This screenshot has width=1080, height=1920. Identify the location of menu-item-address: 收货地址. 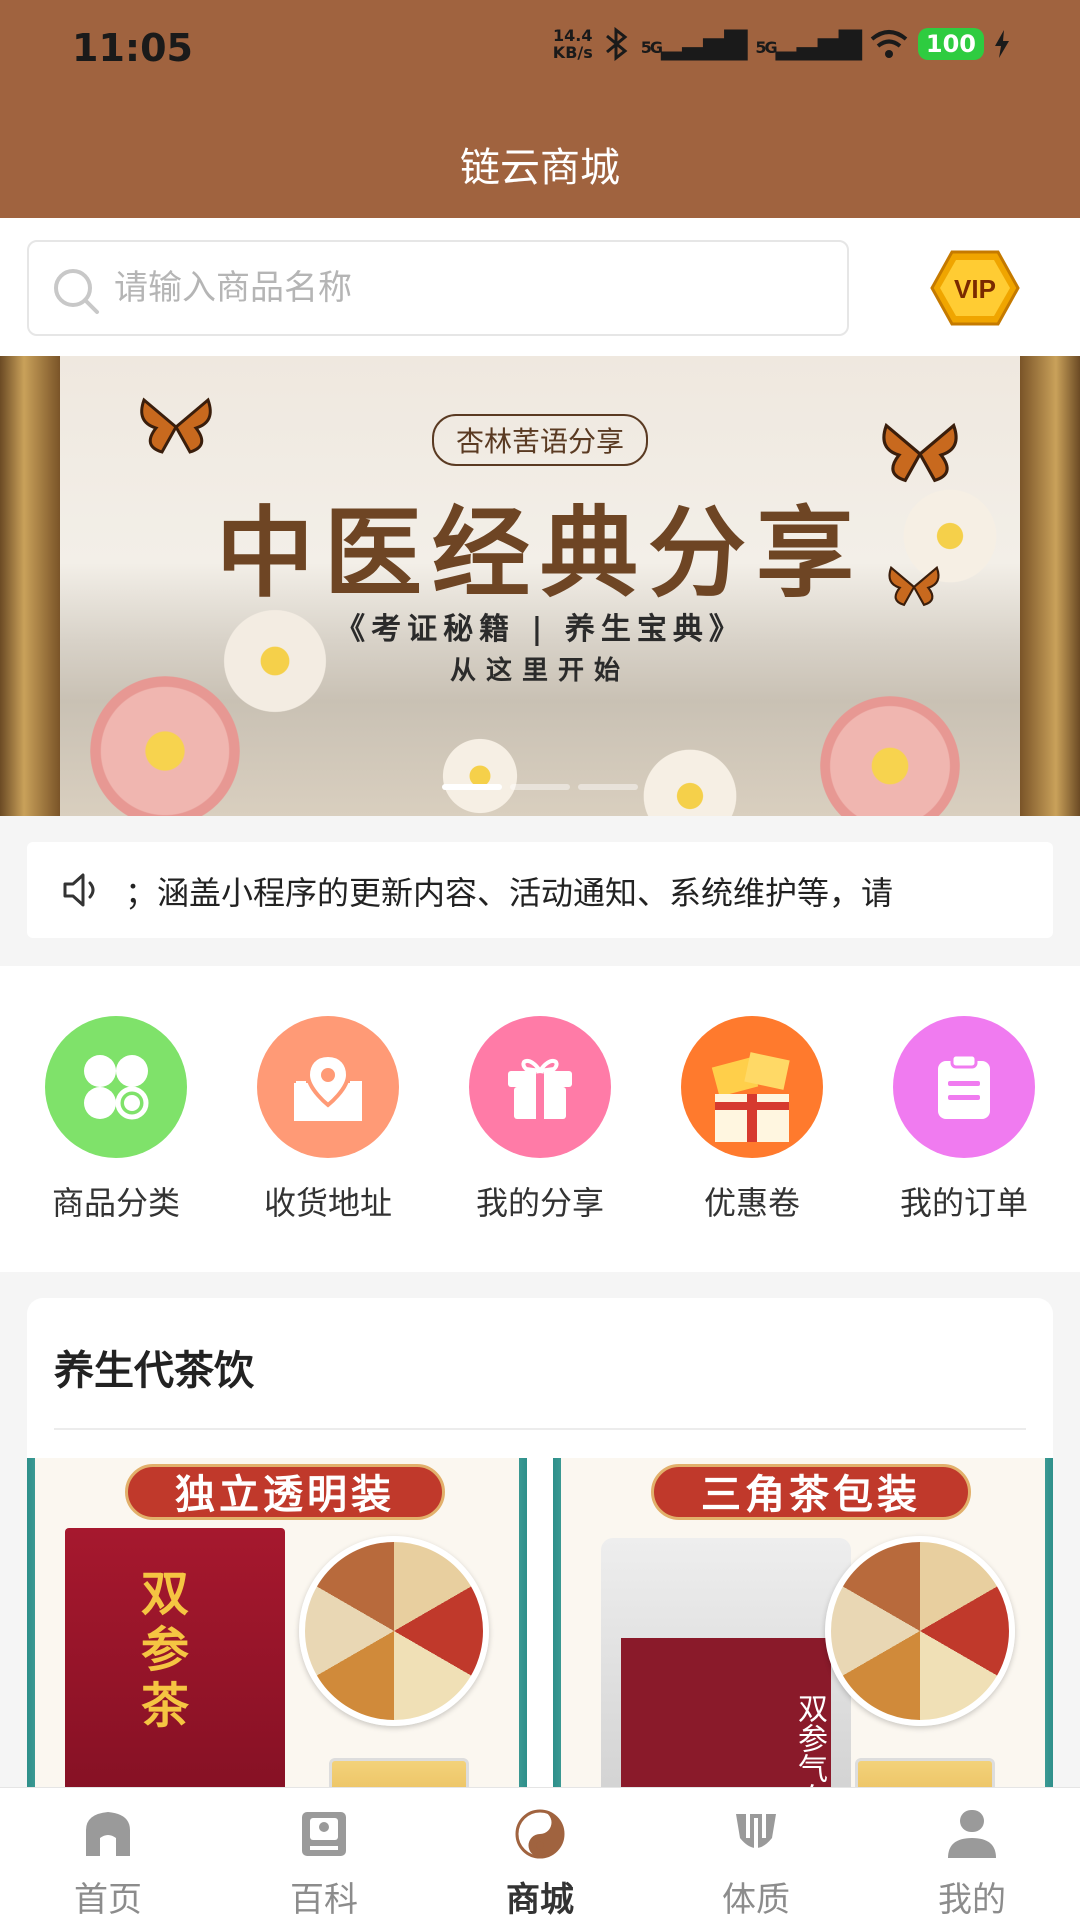
(328, 1144).